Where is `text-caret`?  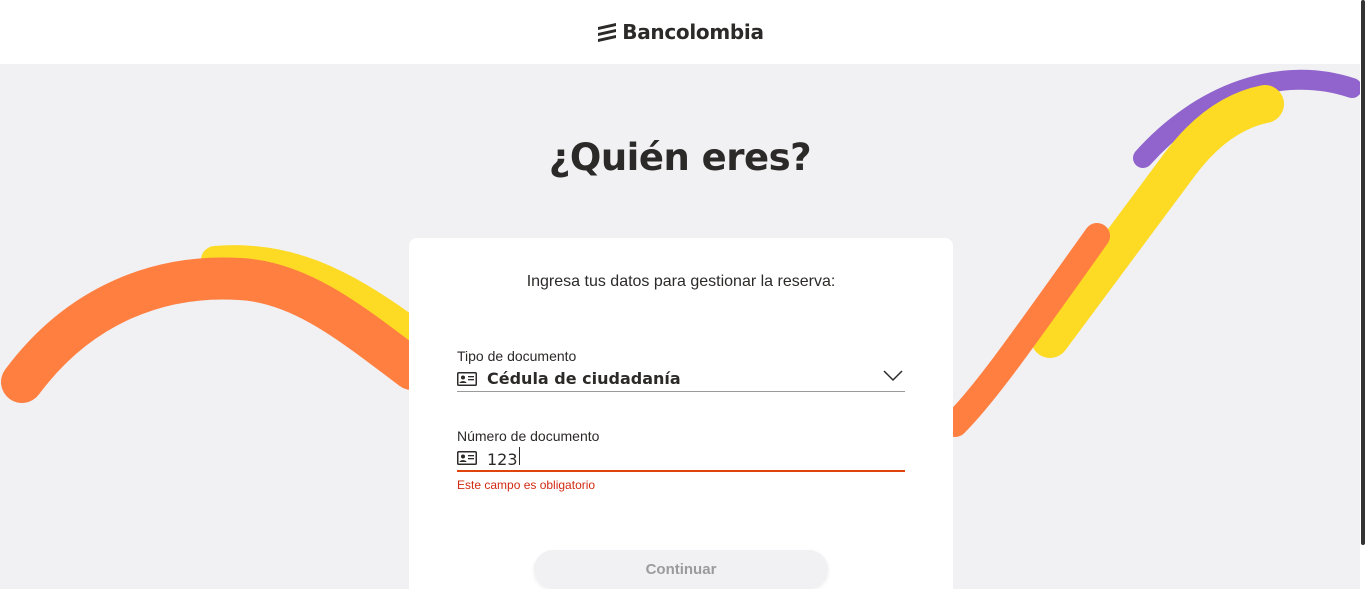
text-caret is located at coordinates (519, 456).